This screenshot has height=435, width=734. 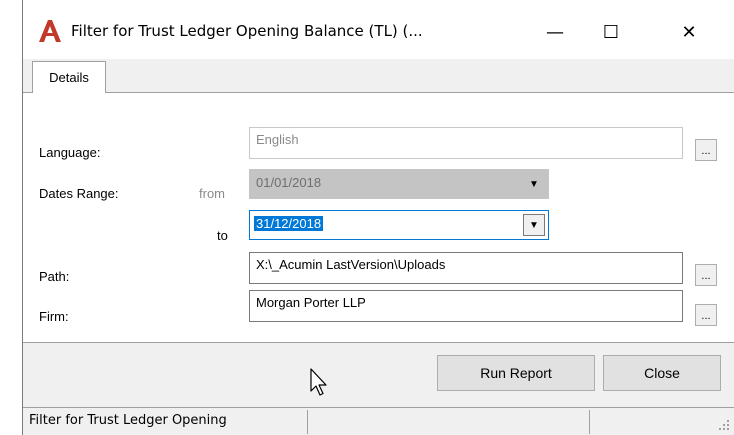 I want to click on firm-input: Morgan Porter LLP, so click(x=466, y=306).